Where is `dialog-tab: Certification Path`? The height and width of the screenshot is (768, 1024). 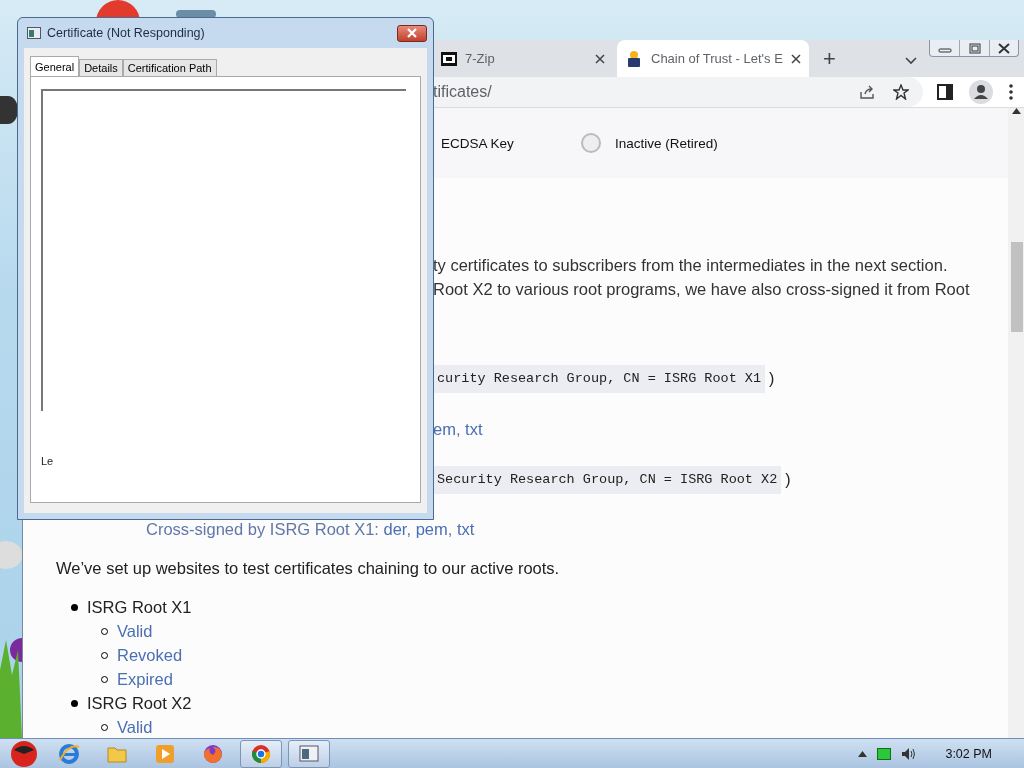 dialog-tab: Certification Path is located at coordinates (169, 67).